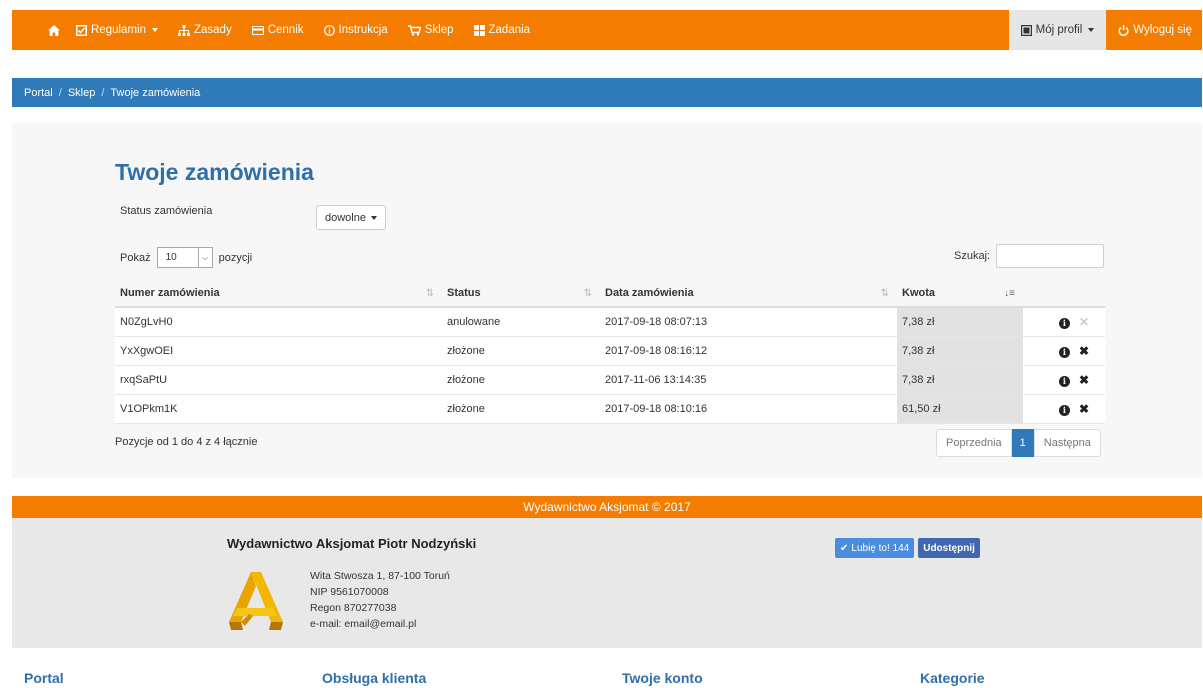 Image resolution: width=1203 pixels, height=688 pixels. What do you see at coordinates (278, 409) in the screenshot?
I see `order-number: V1OPkm1K` at bounding box center [278, 409].